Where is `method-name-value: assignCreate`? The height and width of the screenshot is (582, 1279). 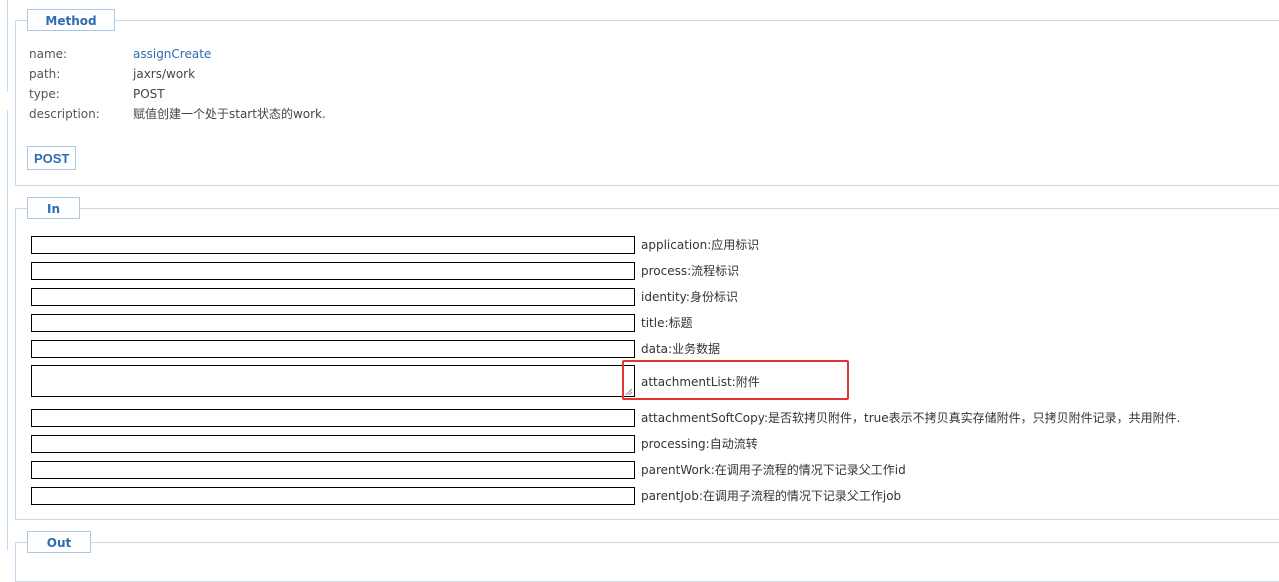 method-name-value: assignCreate is located at coordinates (172, 54).